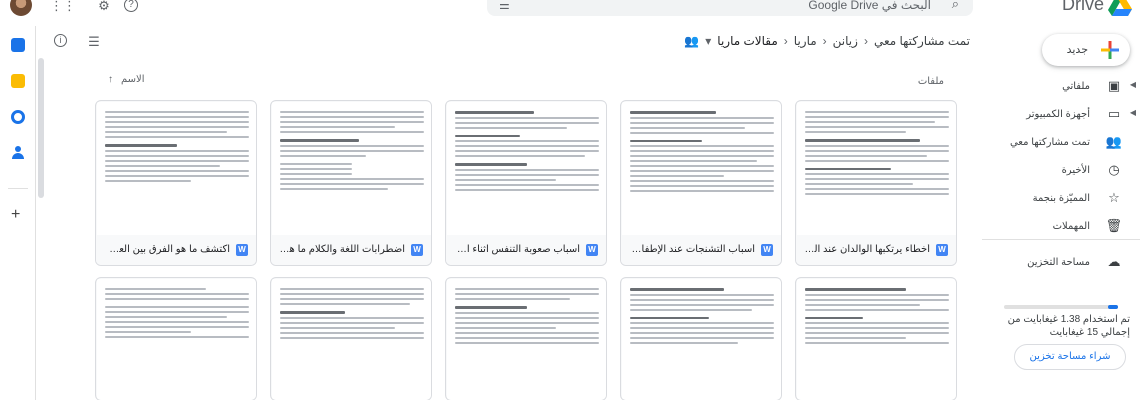 The height and width of the screenshot is (400, 1140). Describe the element at coordinates (692, 41) in the screenshot. I see `people-icon: 👥` at that location.